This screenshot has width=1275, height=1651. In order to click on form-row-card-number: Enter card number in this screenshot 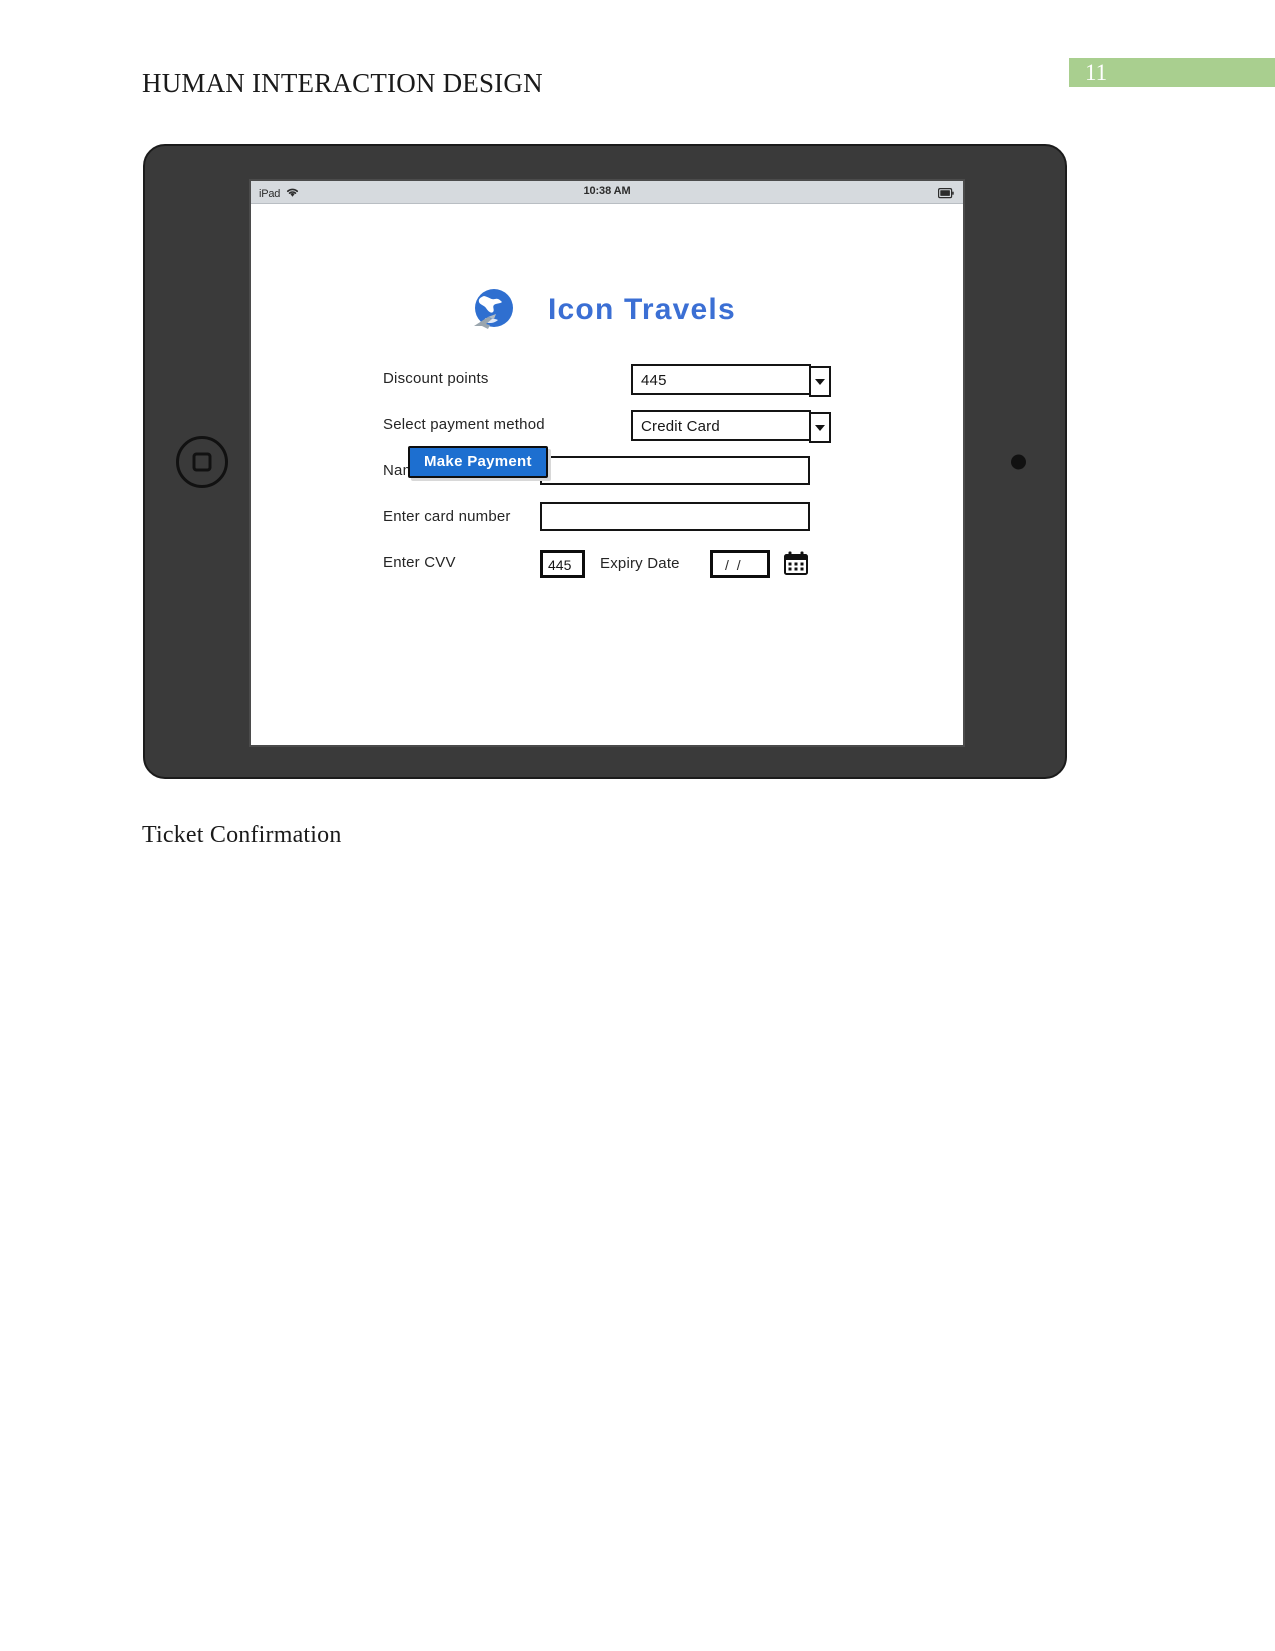, I will do `click(618, 518)`.